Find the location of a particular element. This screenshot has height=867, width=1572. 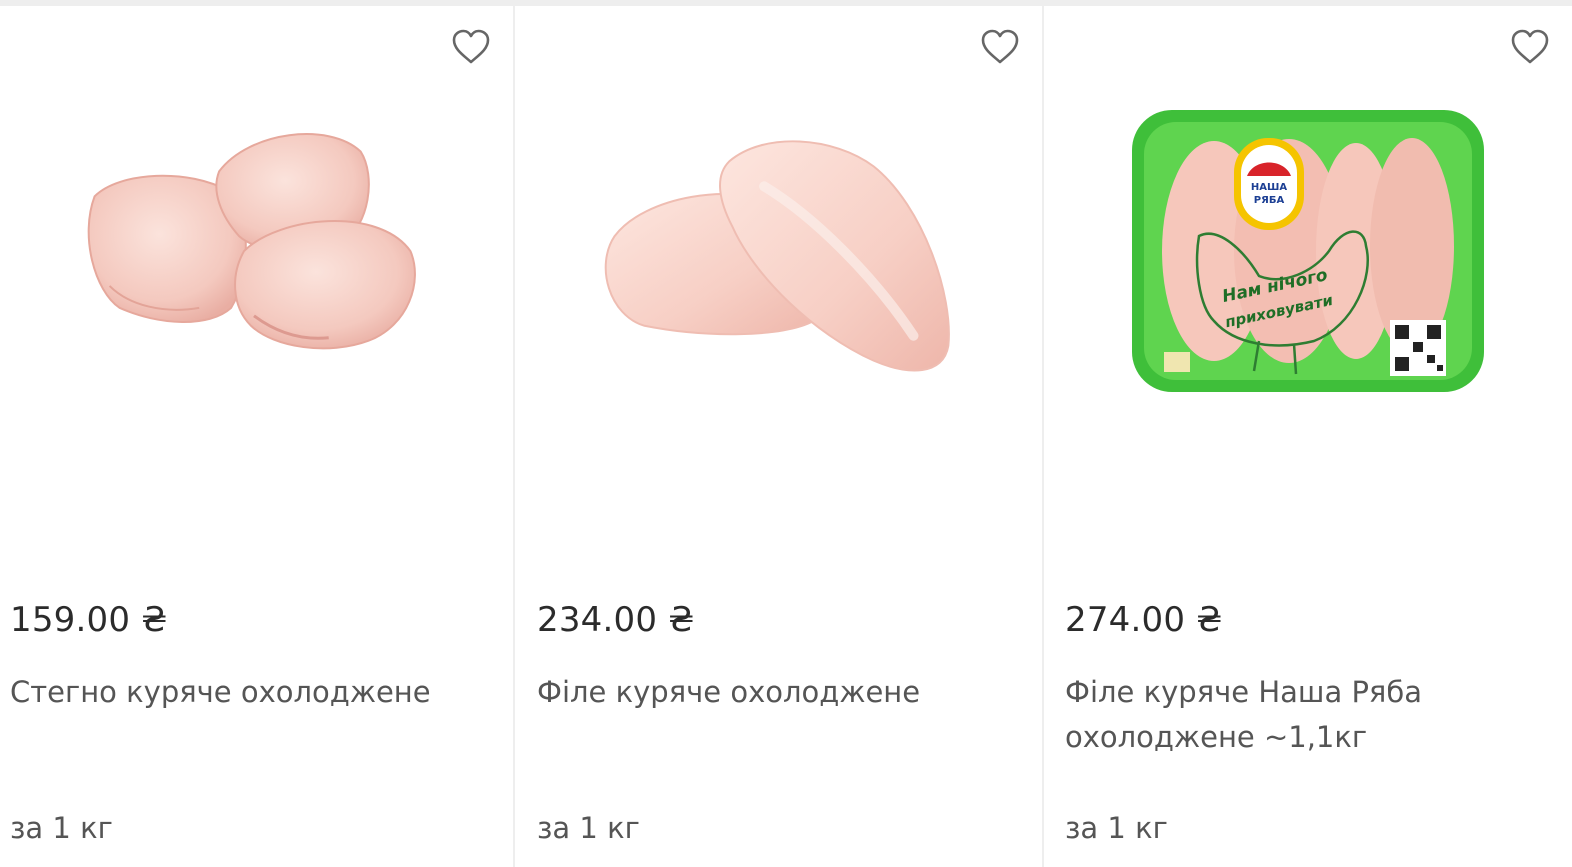

product-price: 234.00 ₴ is located at coordinates (616, 620).